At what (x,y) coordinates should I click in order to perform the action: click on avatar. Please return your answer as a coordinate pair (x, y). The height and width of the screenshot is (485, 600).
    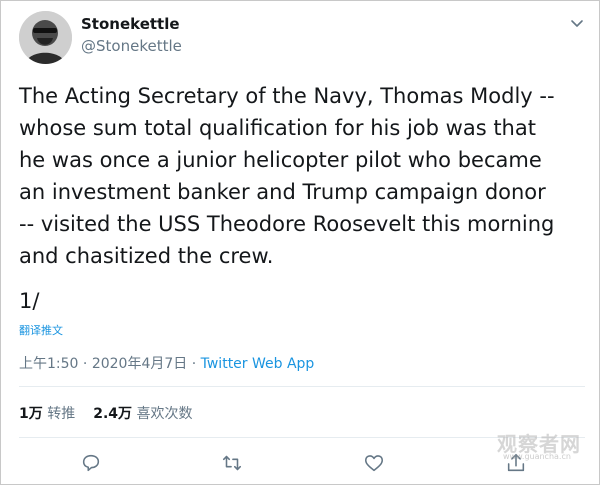
    Looking at the image, I should click on (45, 37).